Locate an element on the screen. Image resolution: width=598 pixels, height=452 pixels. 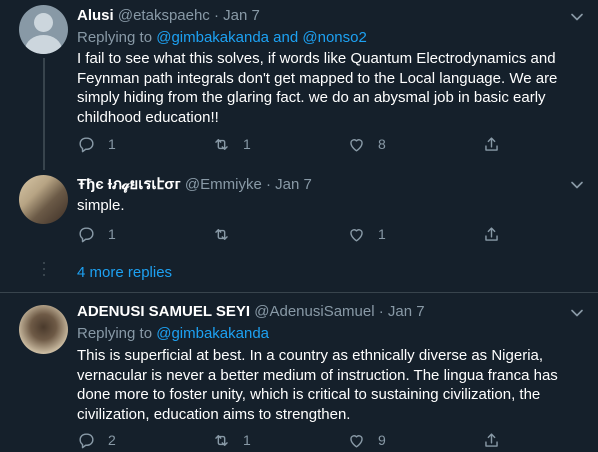
like-count: 8 is located at coordinates (382, 144).